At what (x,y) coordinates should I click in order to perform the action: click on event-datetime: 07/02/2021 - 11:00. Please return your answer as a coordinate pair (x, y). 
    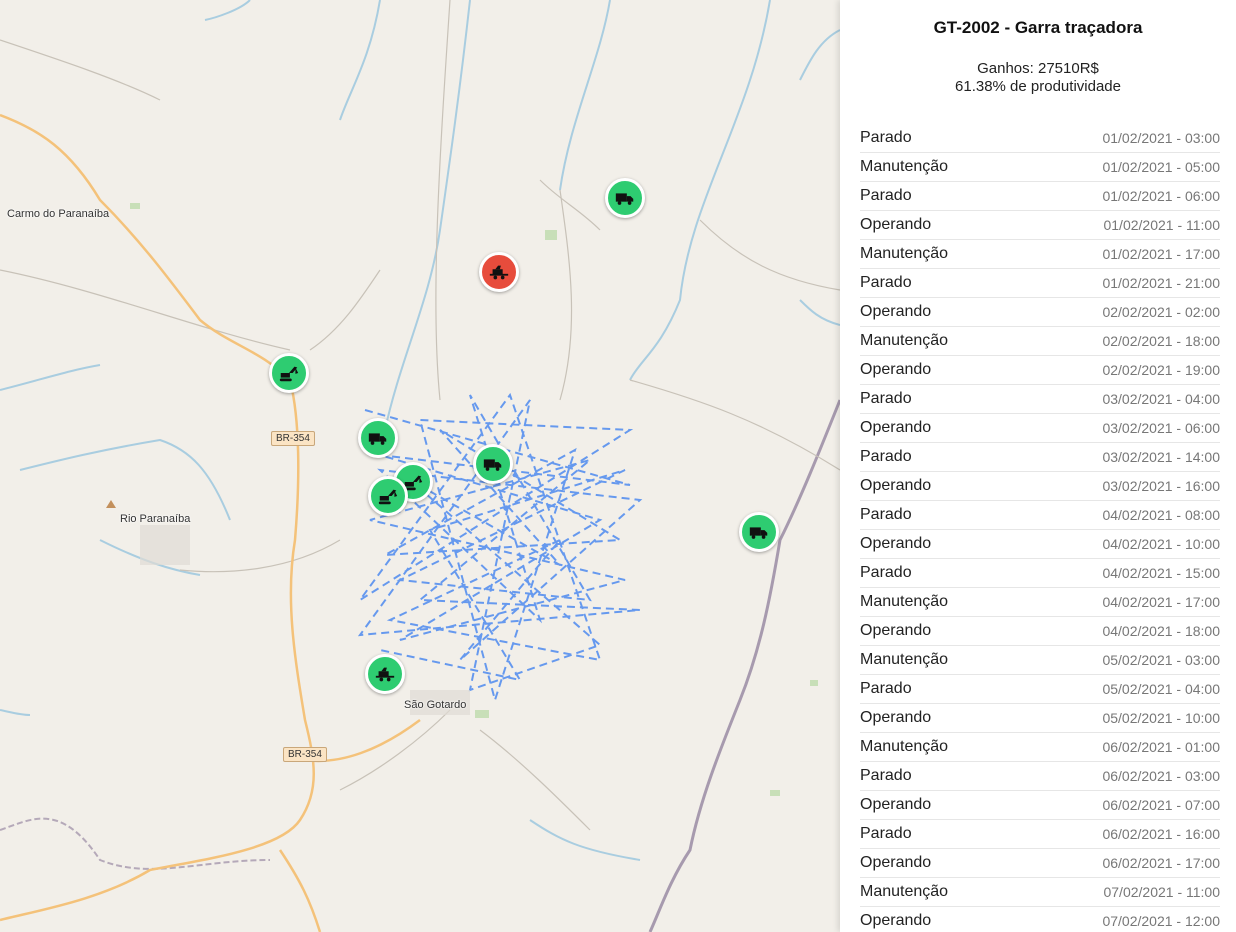
    Looking at the image, I should click on (1161, 892).